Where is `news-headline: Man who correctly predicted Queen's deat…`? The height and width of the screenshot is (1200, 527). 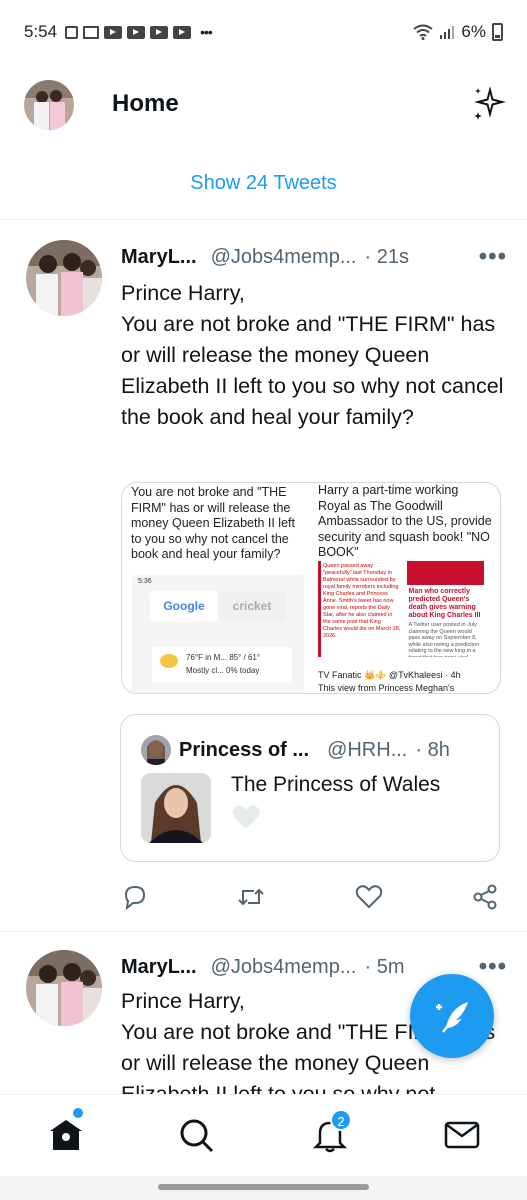
news-headline: Man who correctly predicted Queen's deat… is located at coordinates (444, 603).